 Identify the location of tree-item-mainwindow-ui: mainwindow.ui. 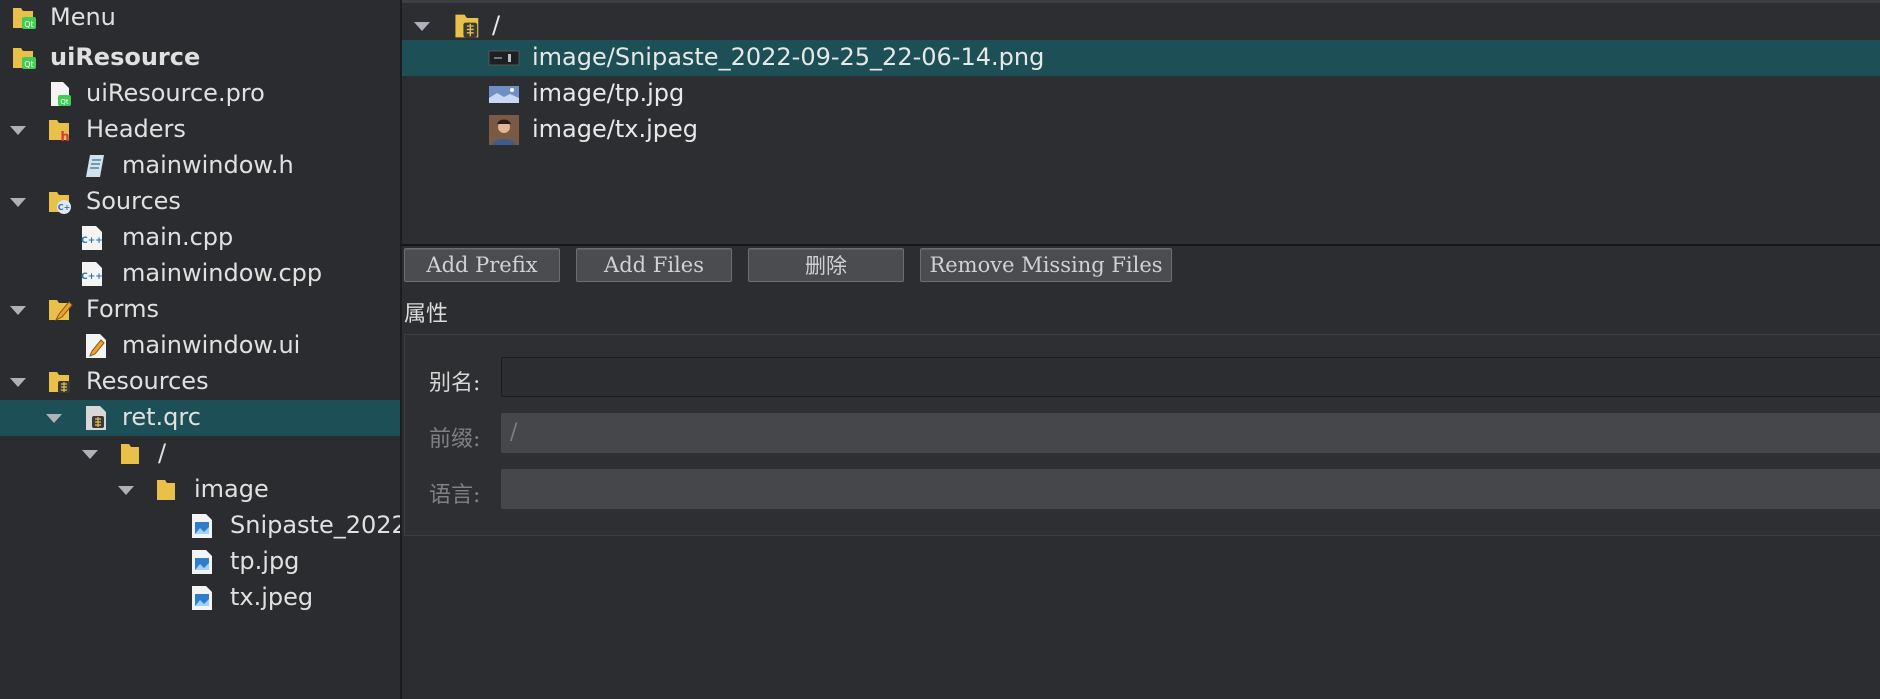
(200, 346).